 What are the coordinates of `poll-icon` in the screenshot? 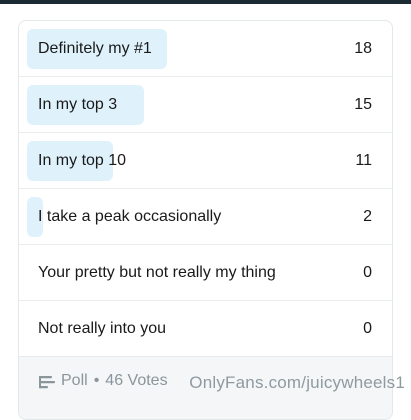 It's located at (47, 382).